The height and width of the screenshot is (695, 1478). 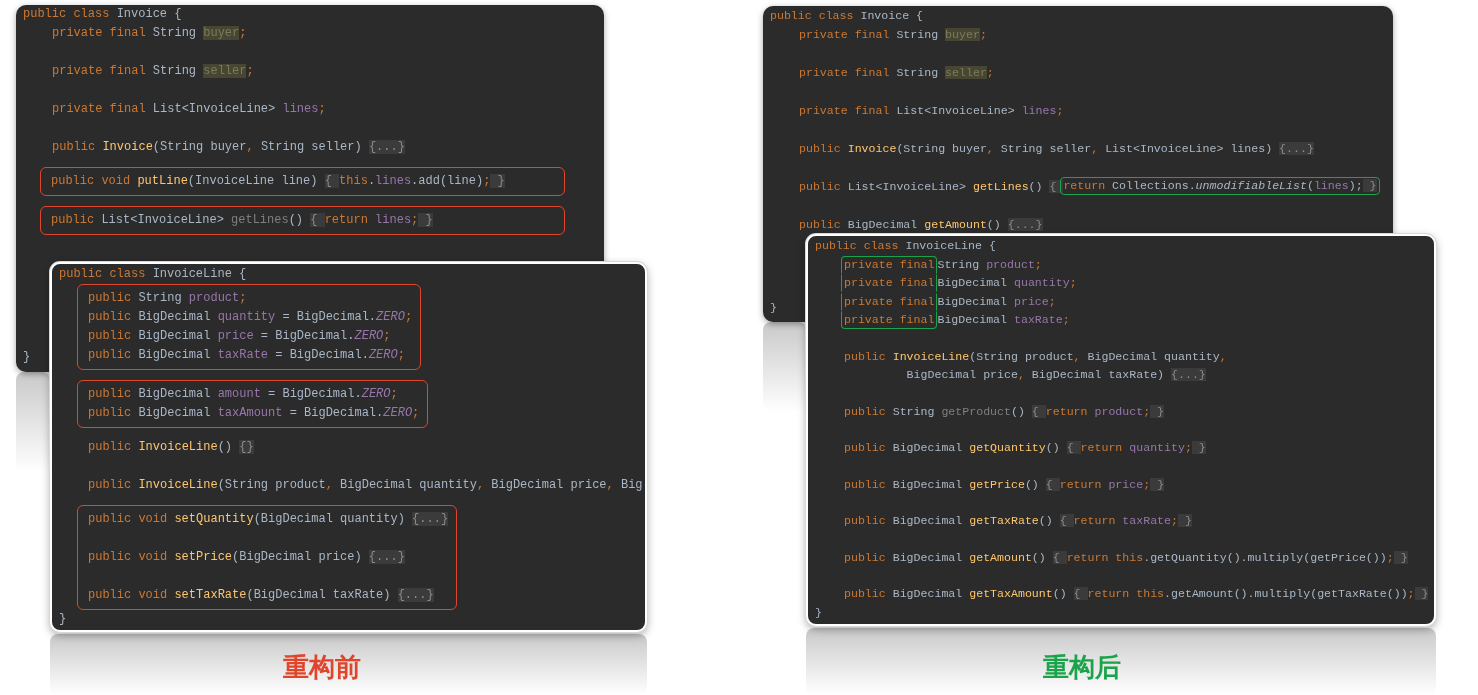 I want to click on code-line: public void setTaxRate(BigDecimal taxRate) {...}, so click(x=261, y=595).